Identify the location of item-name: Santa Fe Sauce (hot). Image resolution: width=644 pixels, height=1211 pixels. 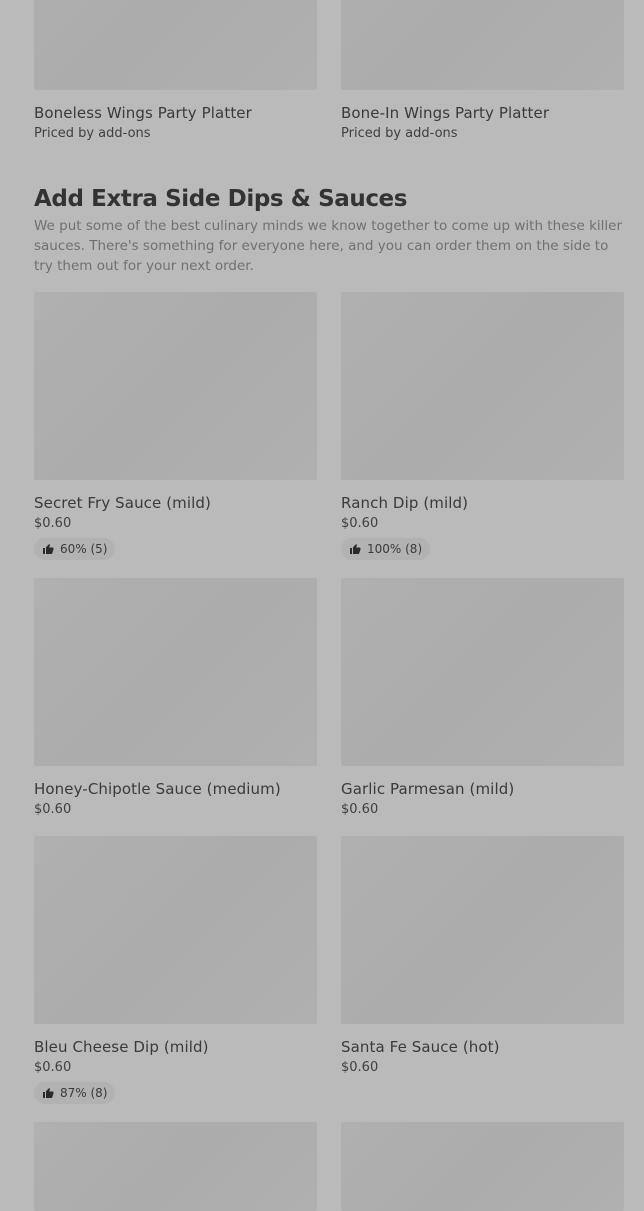
(420, 1047).